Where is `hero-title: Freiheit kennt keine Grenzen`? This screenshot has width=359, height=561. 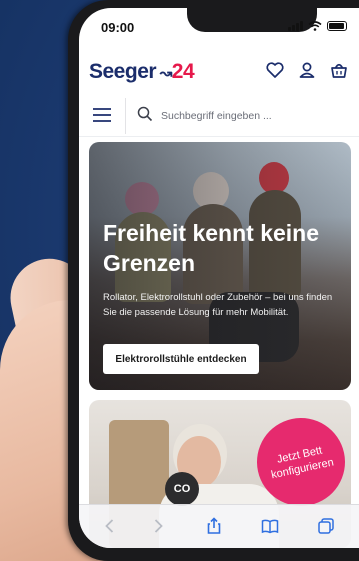
hero-title: Freiheit kennt keine Grenzen is located at coordinates (211, 248).